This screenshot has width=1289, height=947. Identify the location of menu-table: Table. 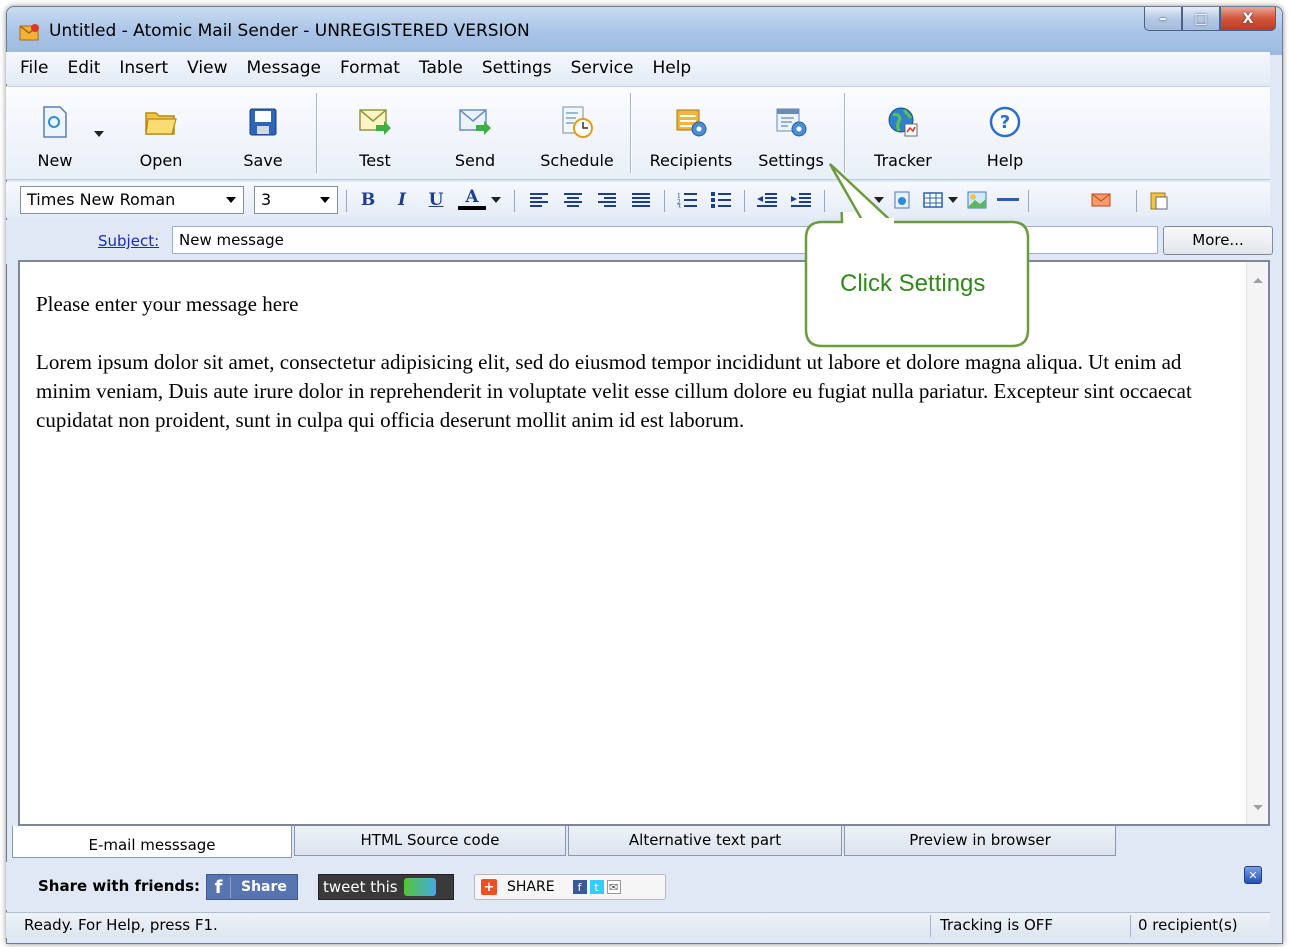
(441, 68).